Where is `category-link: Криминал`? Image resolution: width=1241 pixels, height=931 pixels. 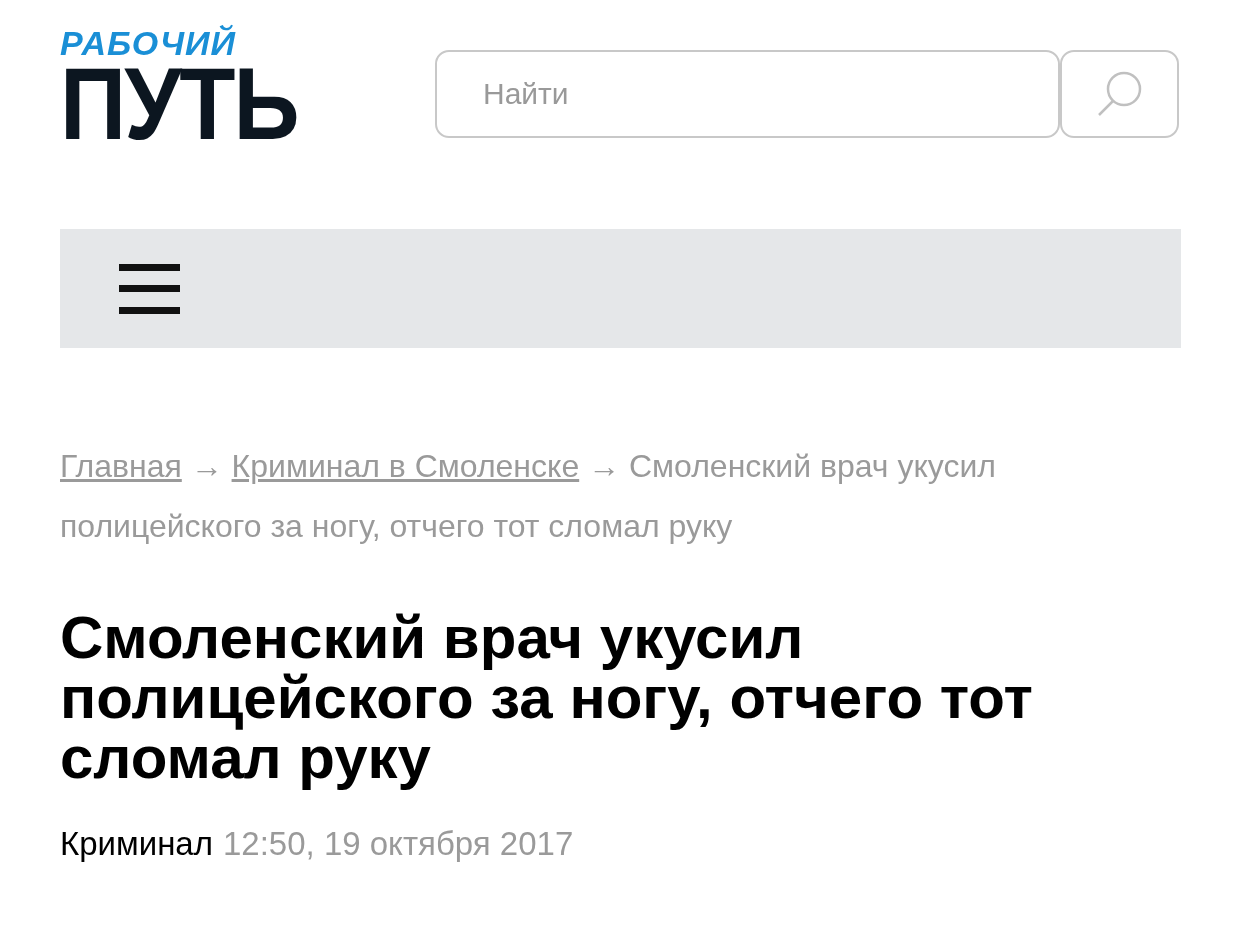 category-link: Криминал is located at coordinates (136, 844).